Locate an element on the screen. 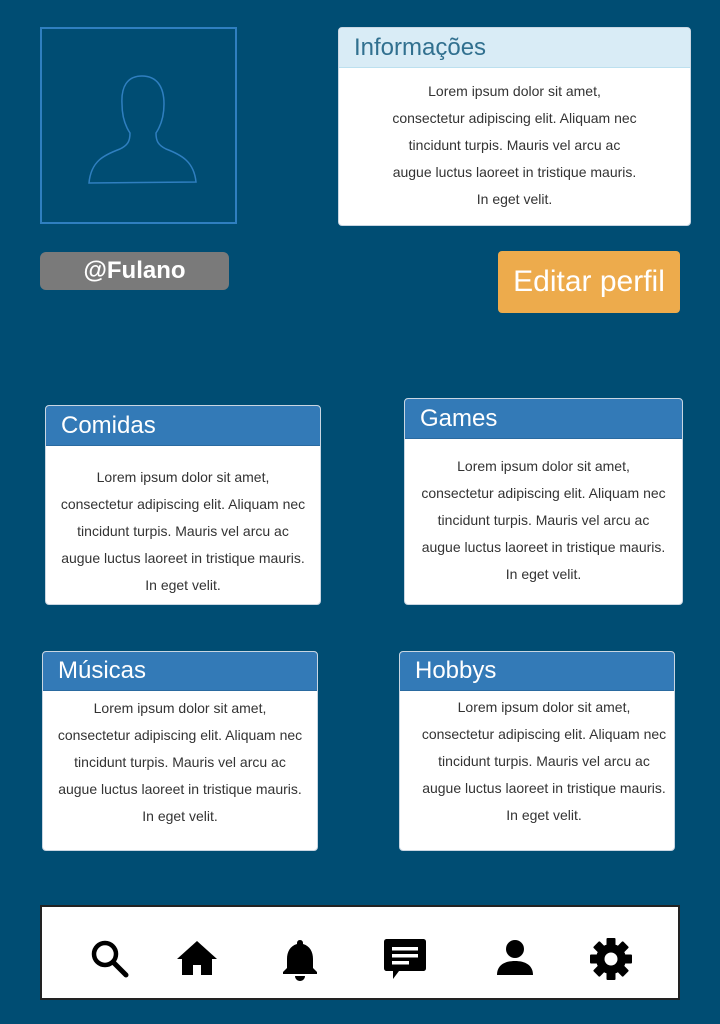  panel-title: Músicas is located at coordinates (180, 671).